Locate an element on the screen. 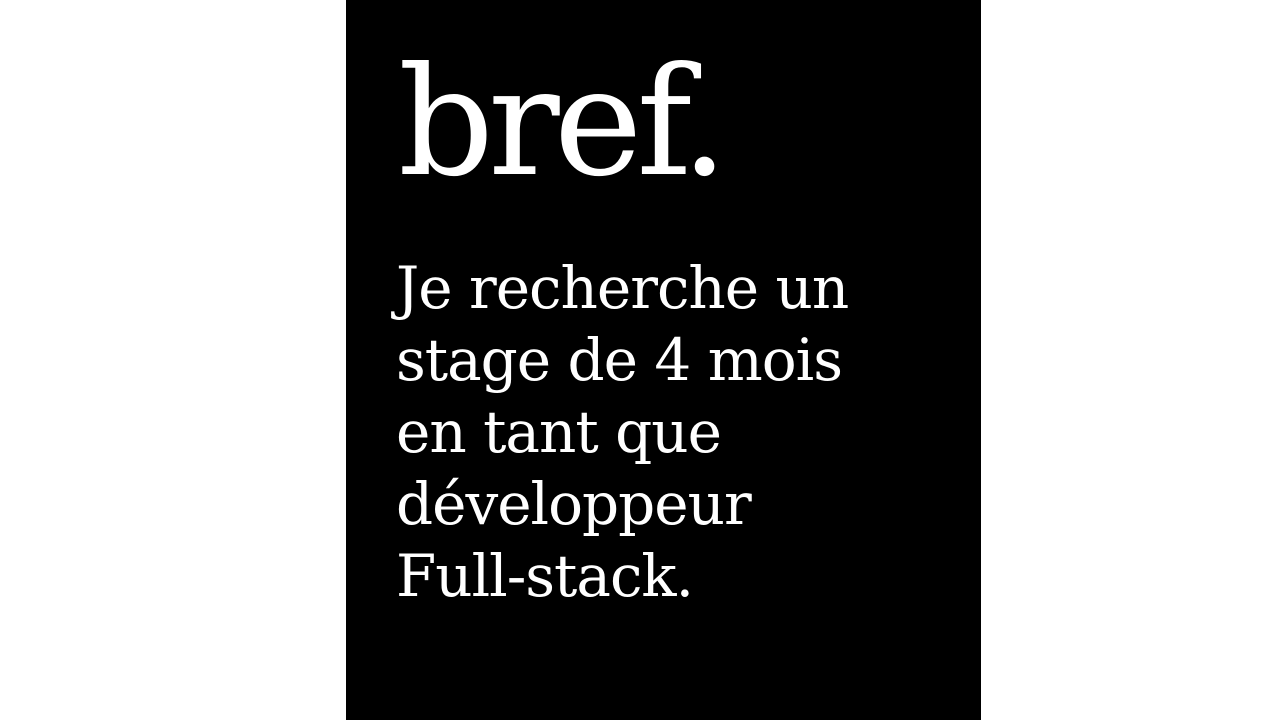  message-line: stage de 4 mois is located at coordinates (619, 360).